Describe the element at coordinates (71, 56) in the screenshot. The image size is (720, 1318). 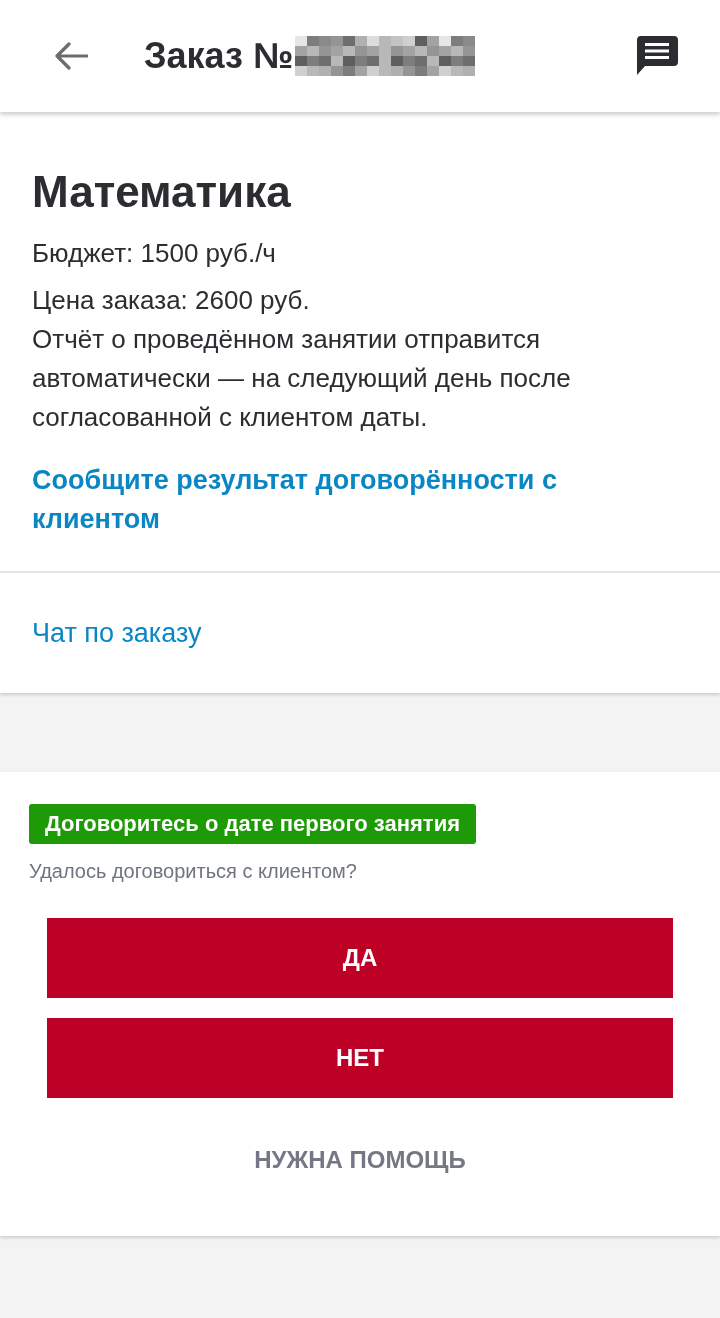
I see `back-arrow-icon` at that location.